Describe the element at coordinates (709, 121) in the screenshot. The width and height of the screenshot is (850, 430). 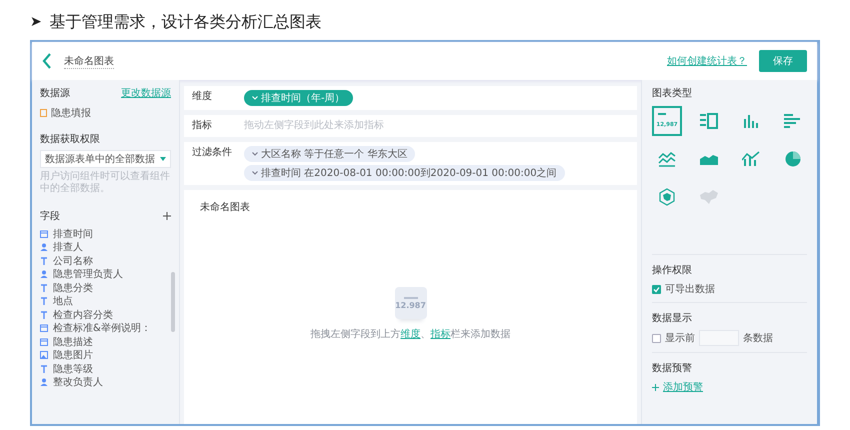
I see `table-icon` at that location.